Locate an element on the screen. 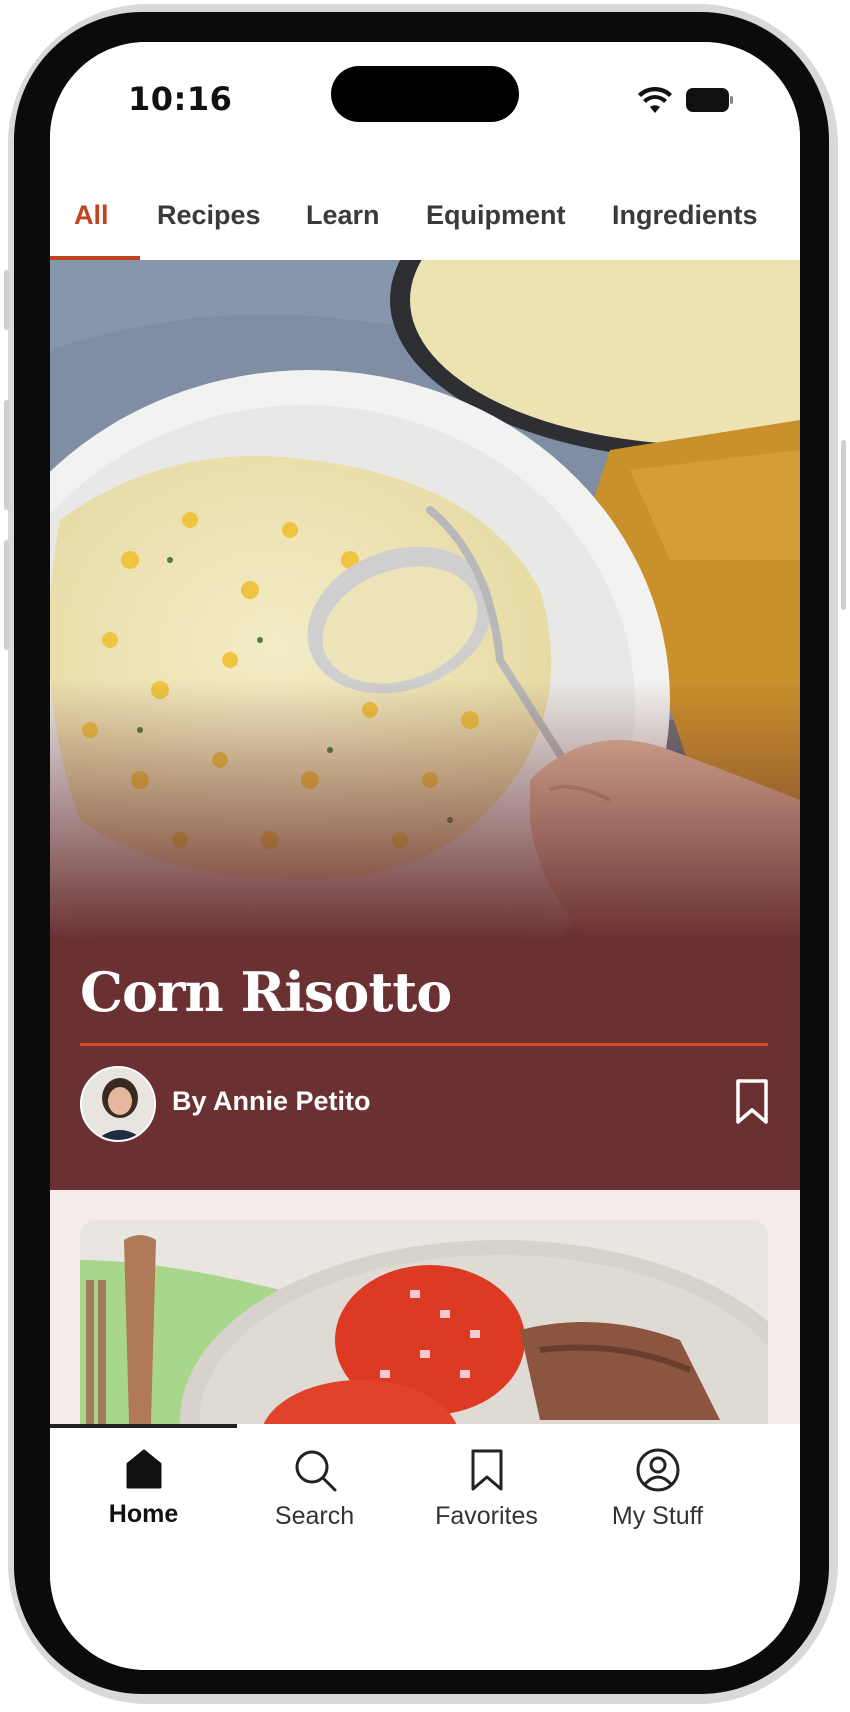  active-nav-indicator is located at coordinates (143, 1426).